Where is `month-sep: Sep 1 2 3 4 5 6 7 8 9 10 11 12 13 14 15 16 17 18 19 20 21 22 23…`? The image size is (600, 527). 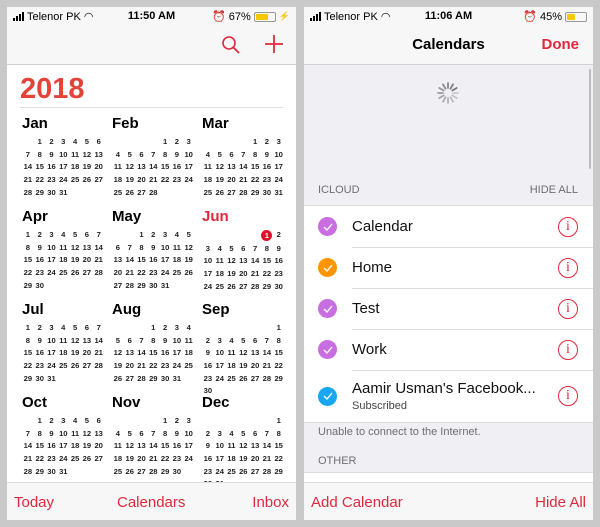 month-sep: Sep 1 2 3 4 5 6 7 8 9 10 11 12 13 14 15 16 17 18 19 20 21 22 23… is located at coordinates (244, 348).